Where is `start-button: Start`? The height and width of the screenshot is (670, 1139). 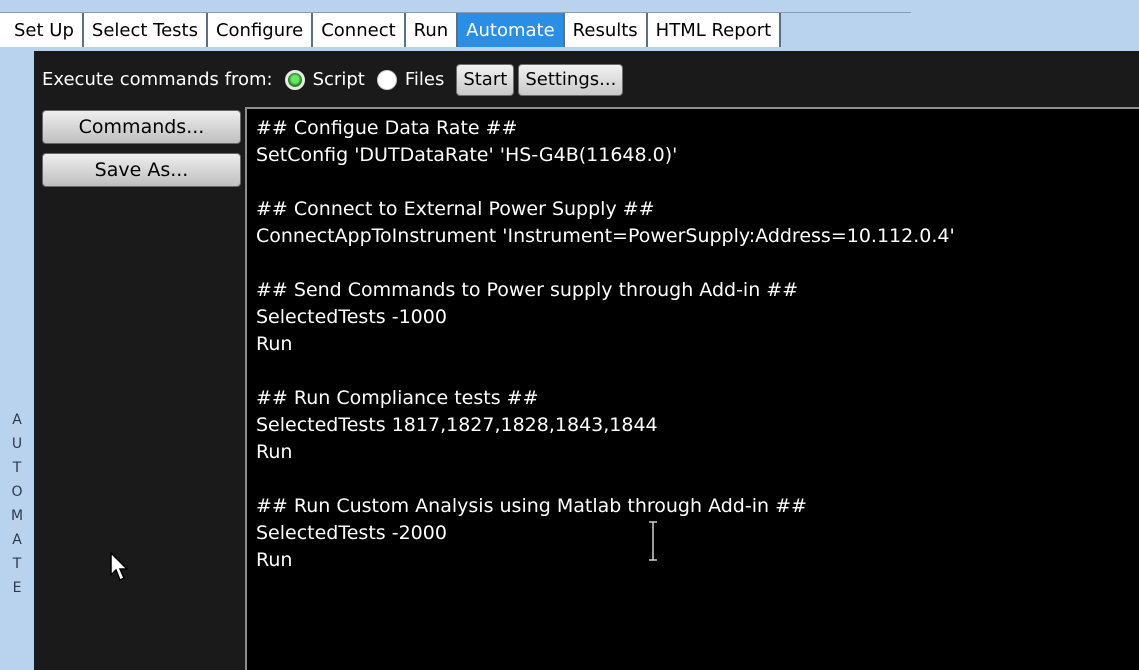
start-button: Start is located at coordinates (485, 79).